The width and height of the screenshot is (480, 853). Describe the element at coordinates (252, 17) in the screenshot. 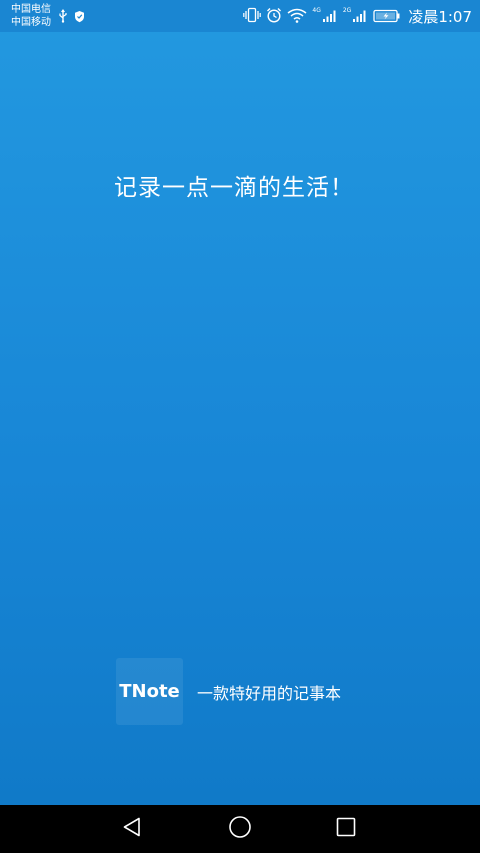

I see `vibrate-icon` at that location.